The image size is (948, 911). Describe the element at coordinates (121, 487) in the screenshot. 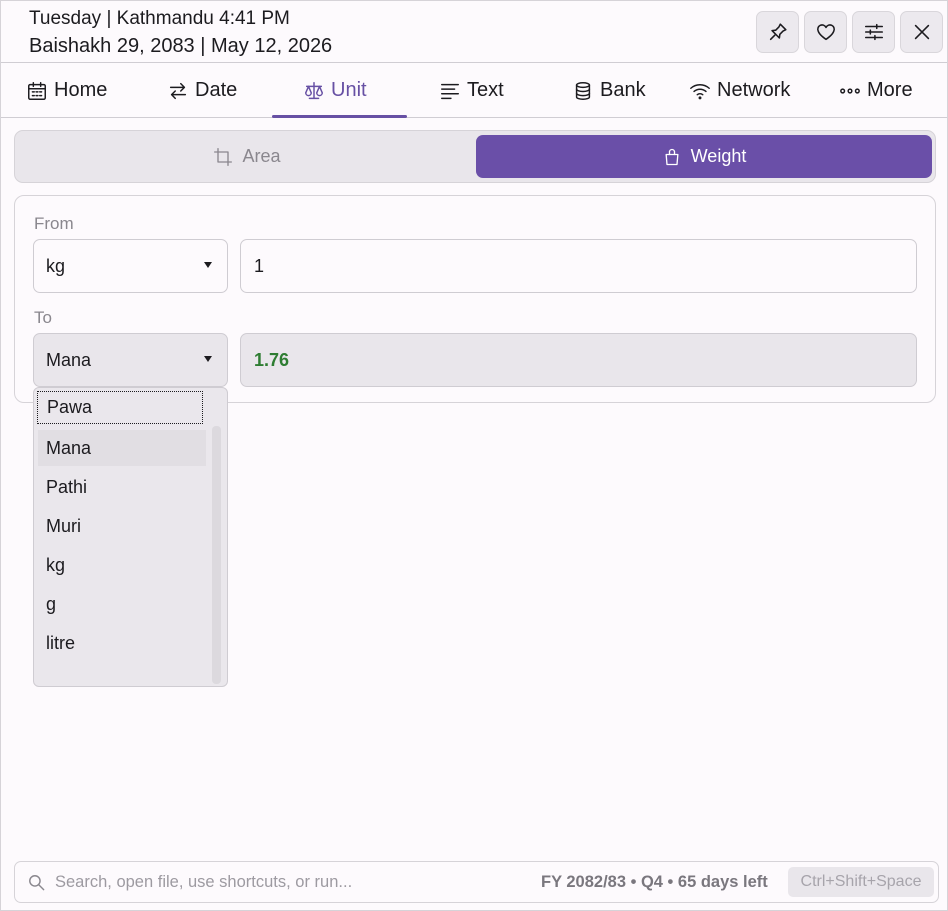

I see `dropdown-option: Pathi` at that location.